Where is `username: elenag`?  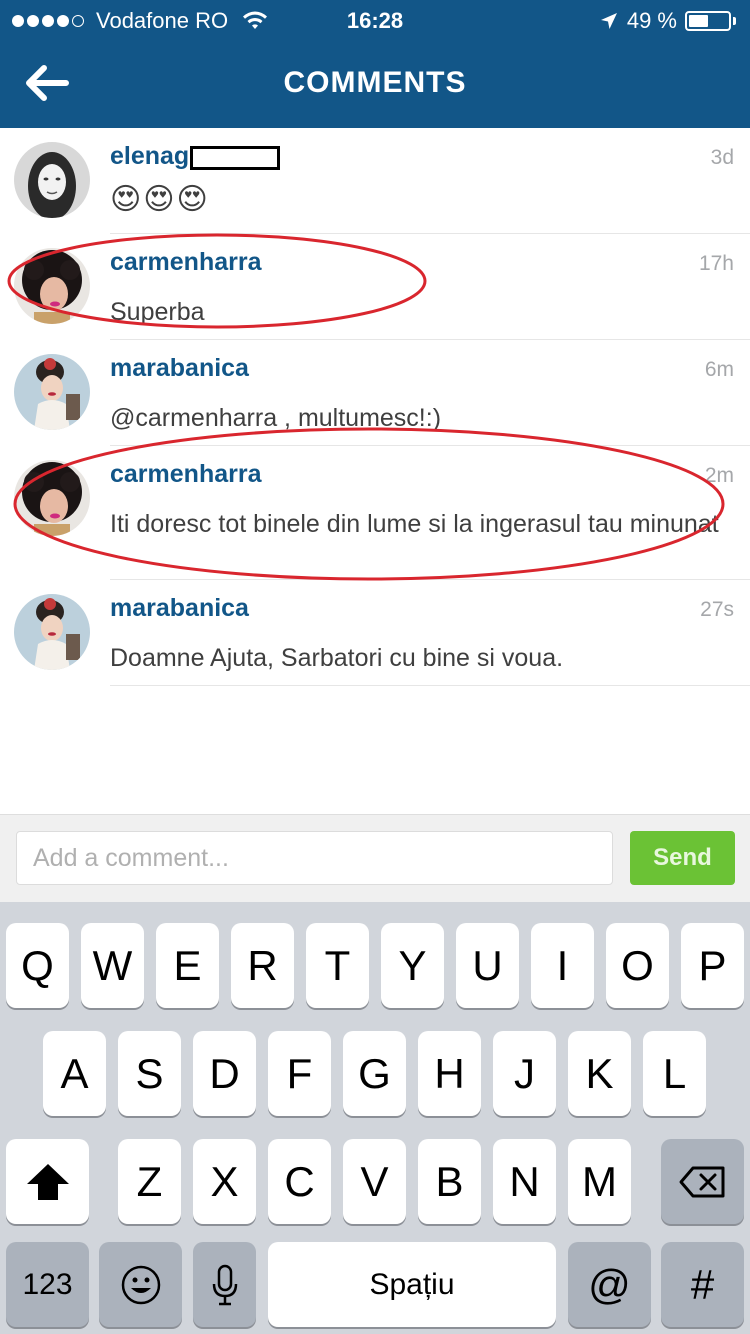
username: elenag is located at coordinates (149, 156).